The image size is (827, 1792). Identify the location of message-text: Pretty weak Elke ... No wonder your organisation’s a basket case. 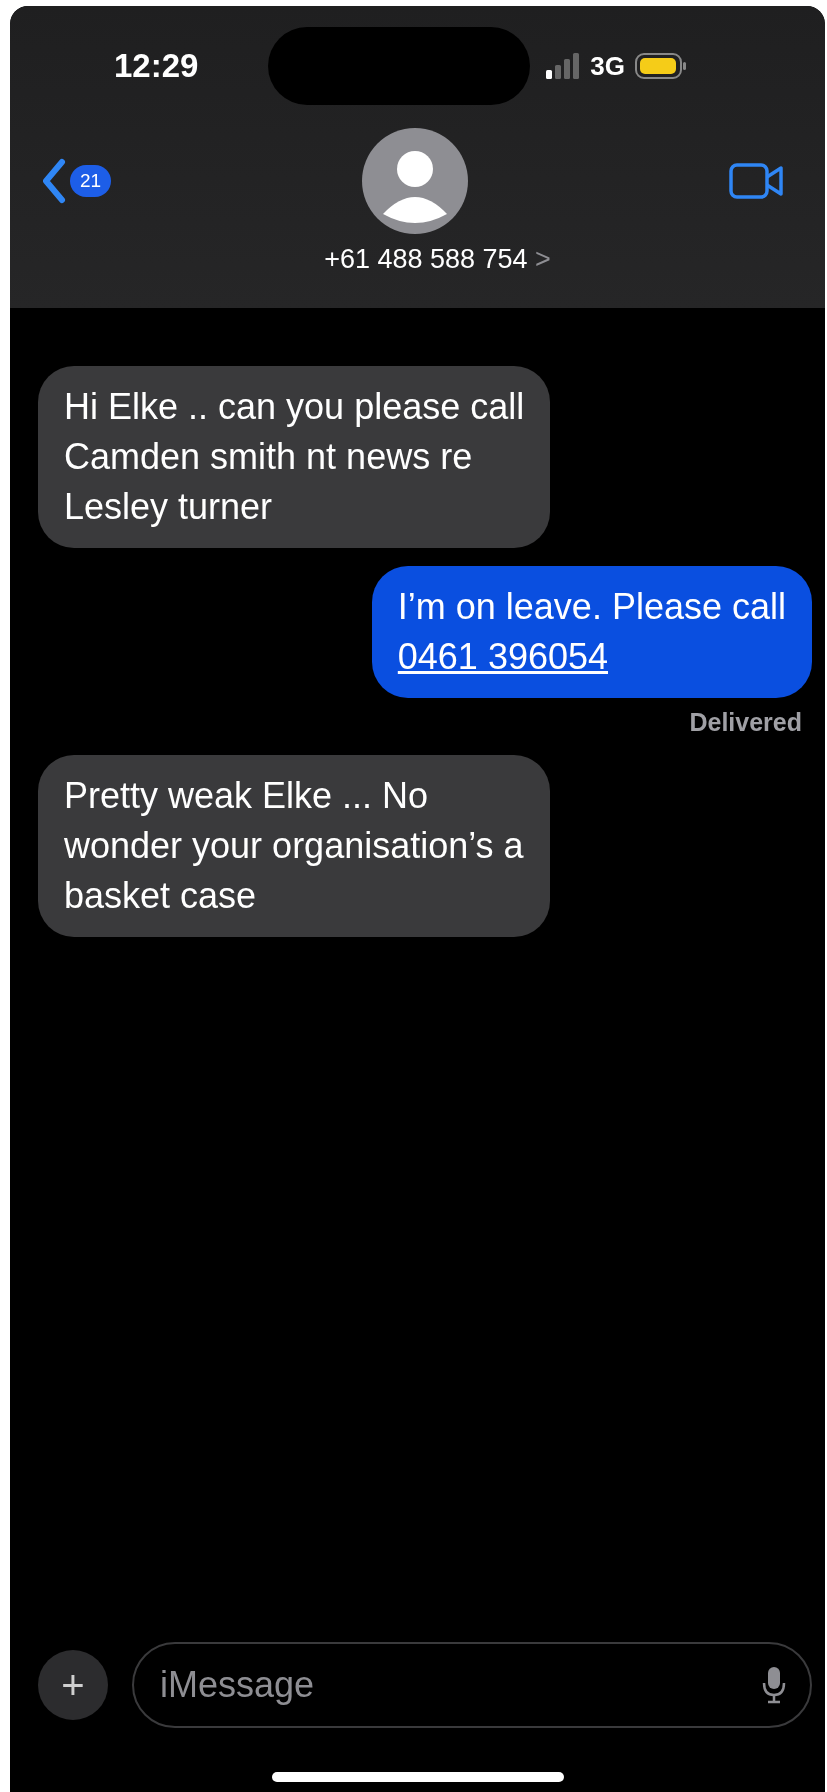
(294, 846).